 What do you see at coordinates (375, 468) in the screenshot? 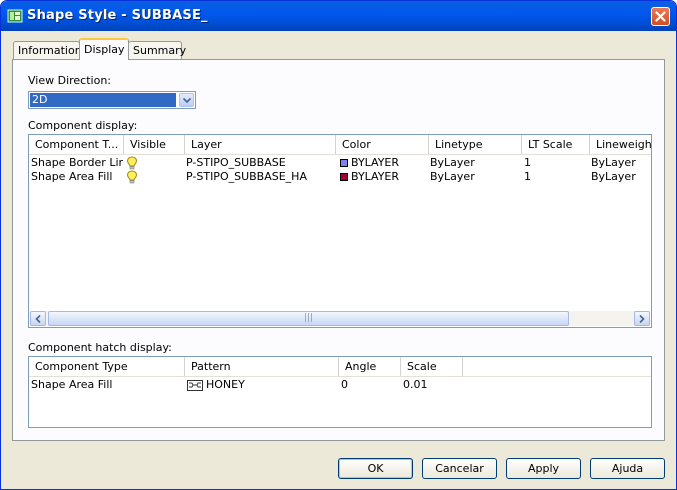
I see `ok-button: OK` at bounding box center [375, 468].